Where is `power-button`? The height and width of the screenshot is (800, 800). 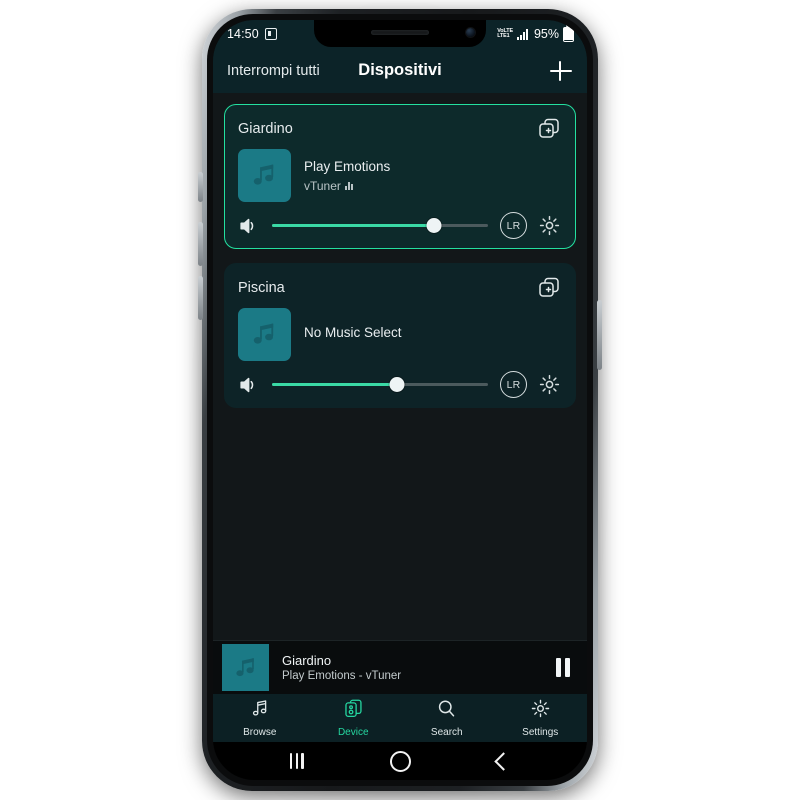 power-button is located at coordinates (599, 335).